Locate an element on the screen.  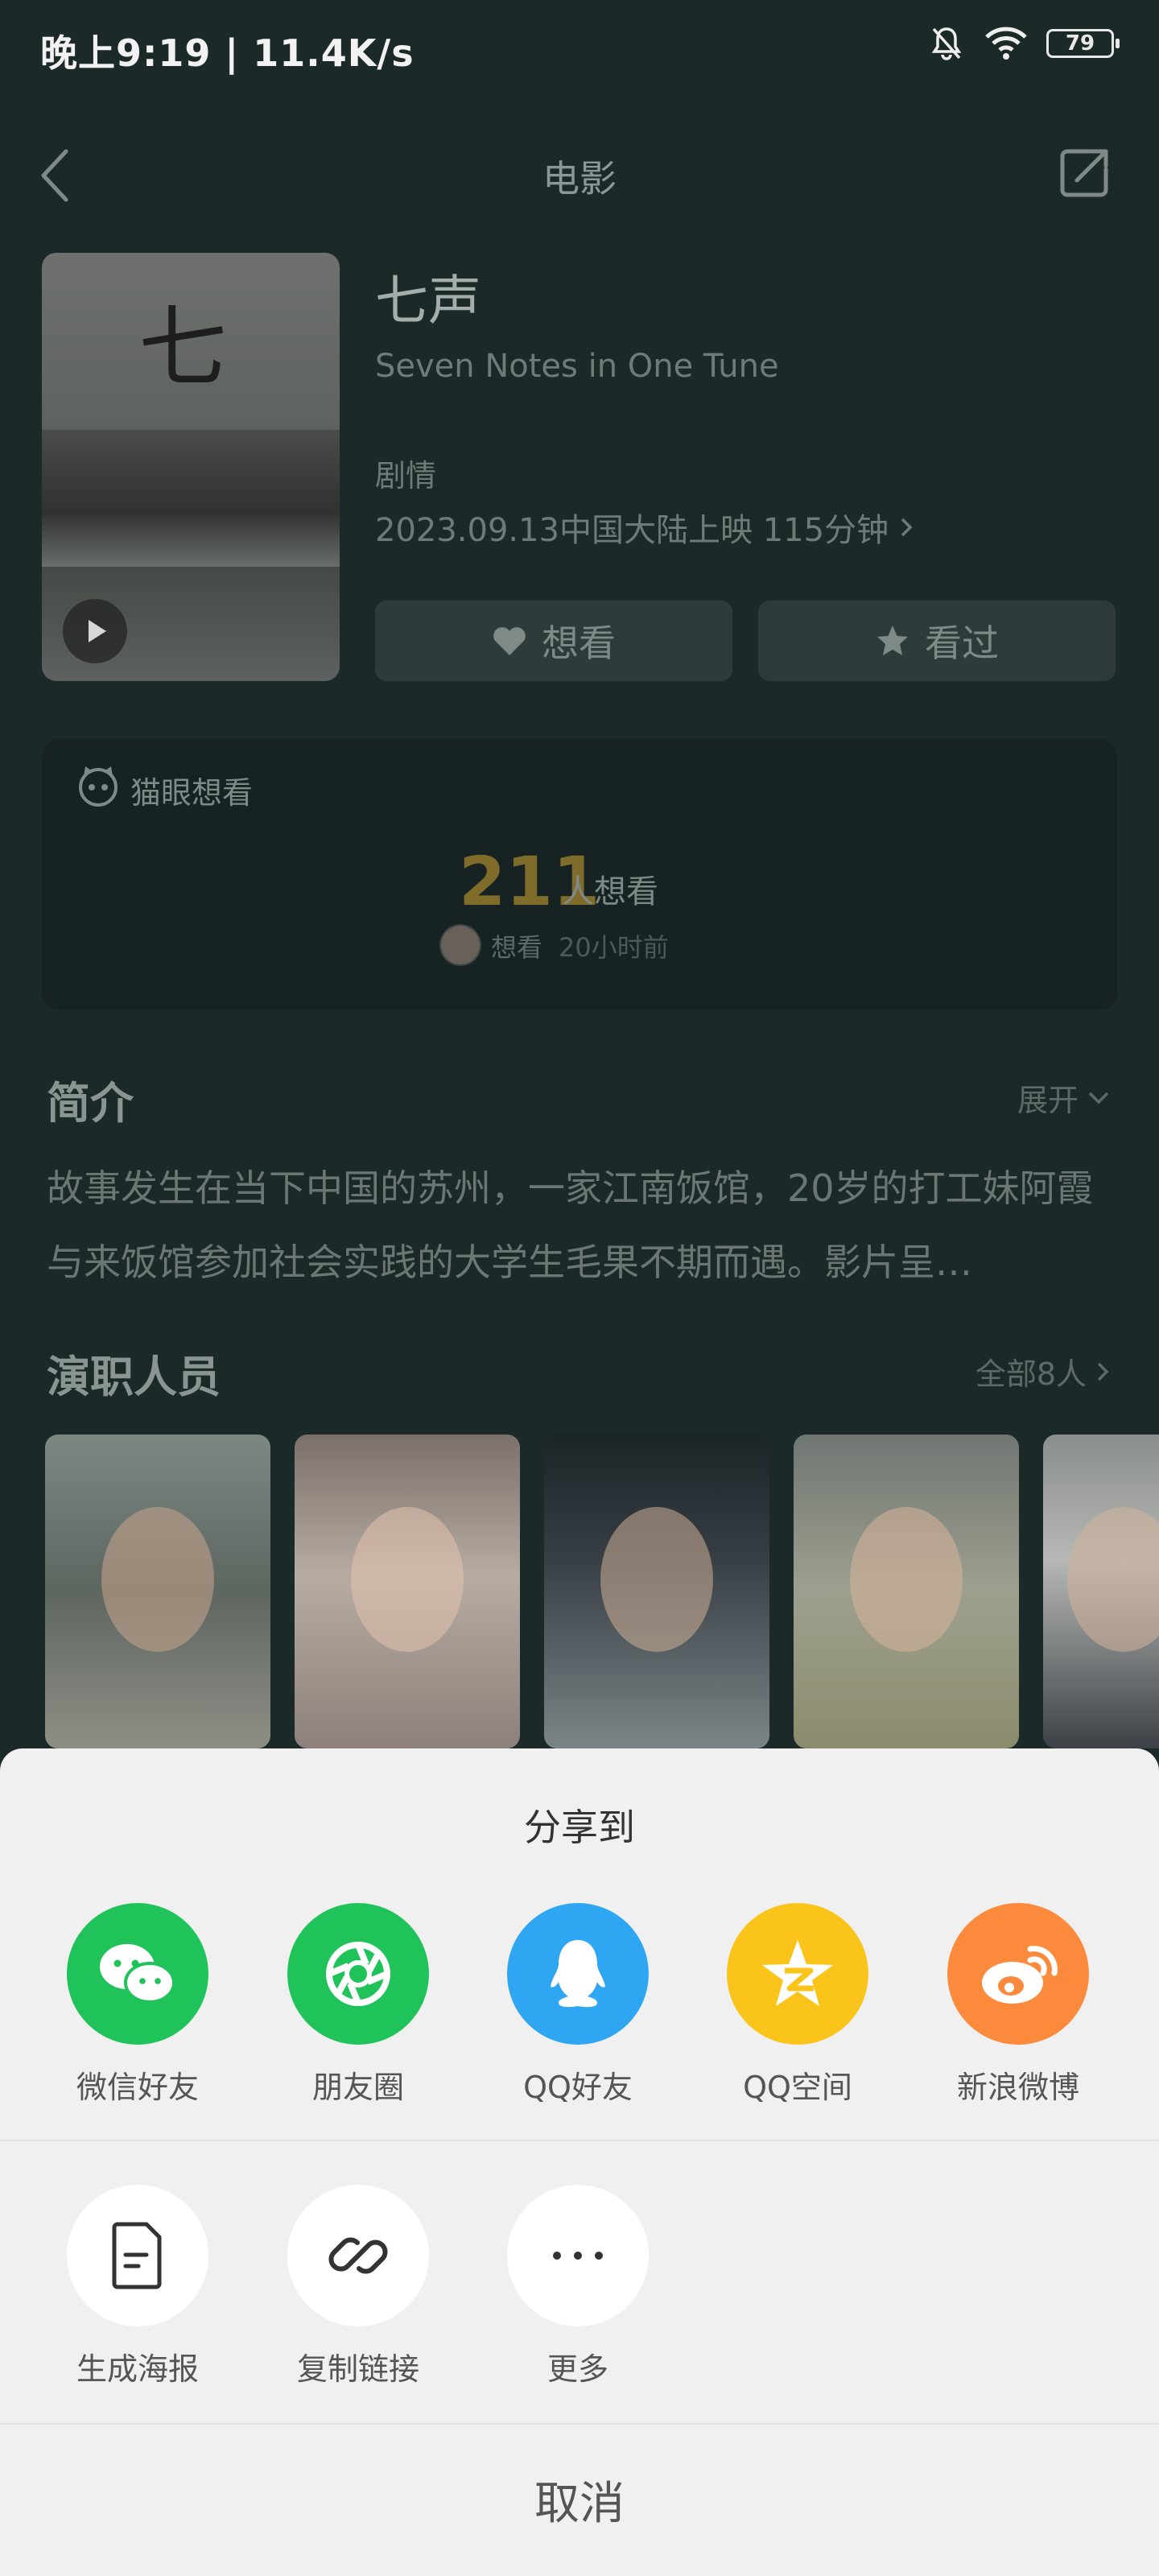
action-label: 更多 is located at coordinates (577, 2369).